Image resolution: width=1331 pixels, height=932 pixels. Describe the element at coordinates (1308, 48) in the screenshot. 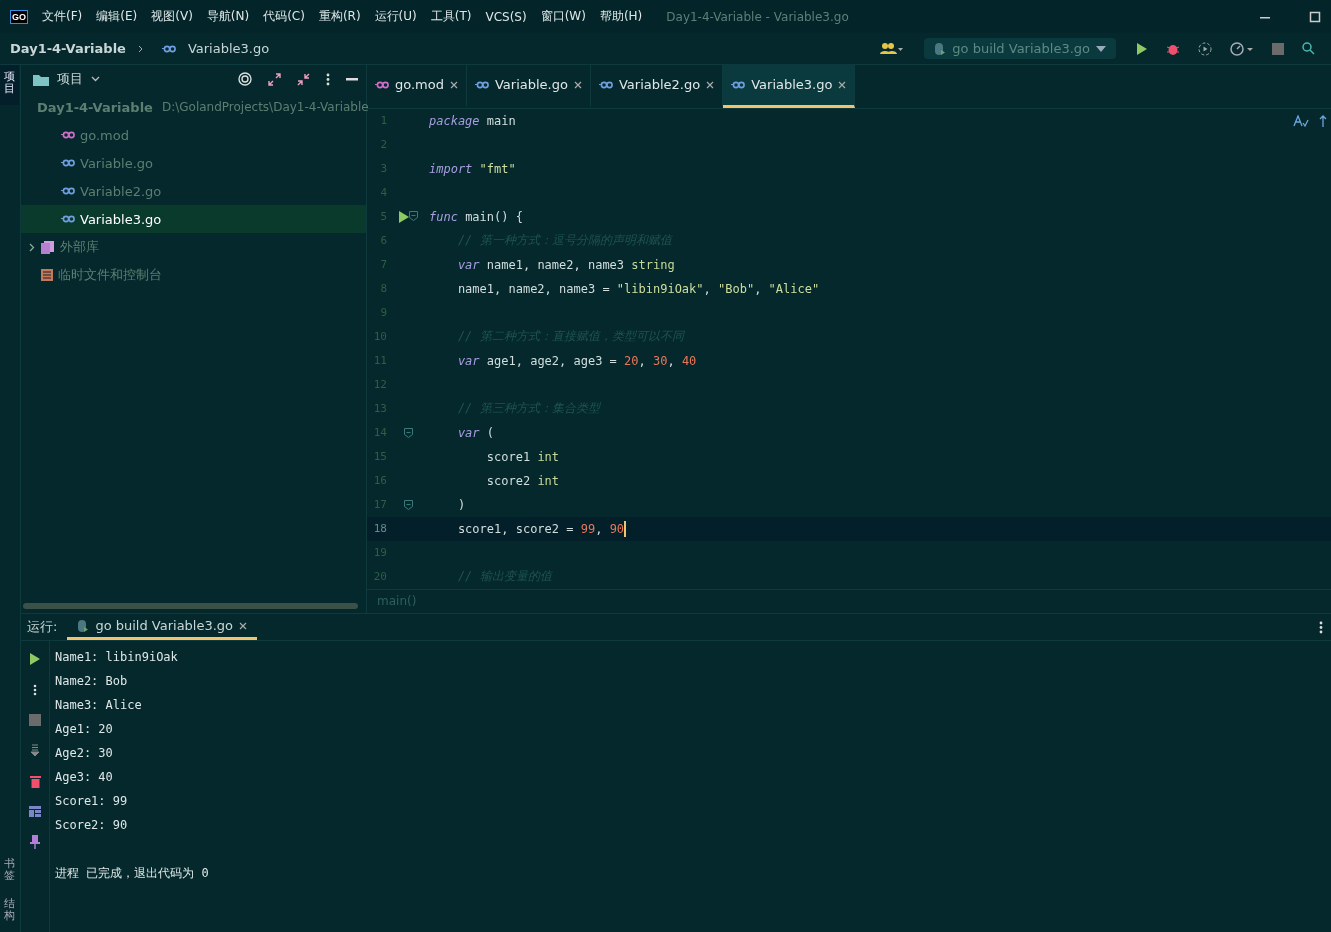

I see `search-icon` at that location.